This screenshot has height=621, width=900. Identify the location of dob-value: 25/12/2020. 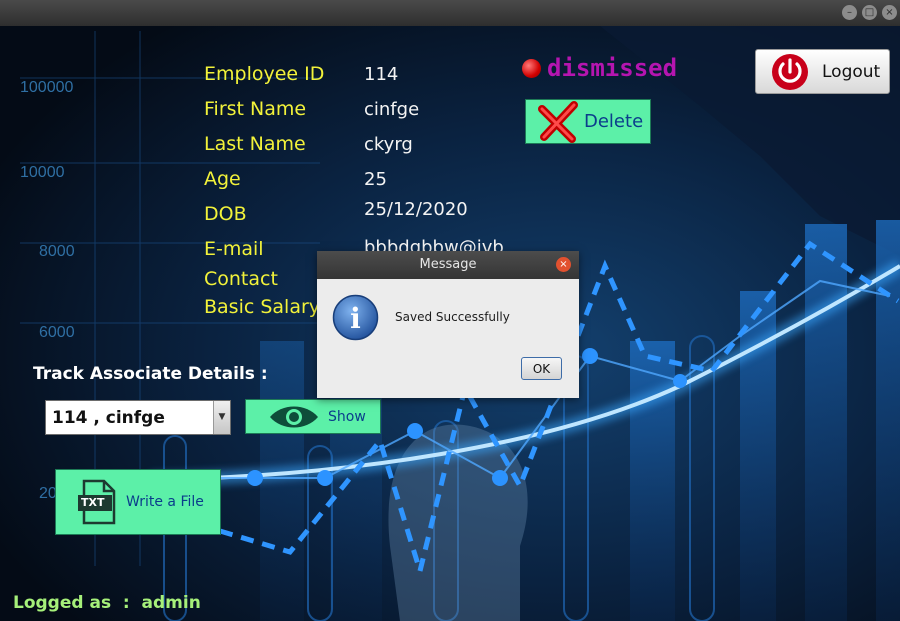
(416, 209).